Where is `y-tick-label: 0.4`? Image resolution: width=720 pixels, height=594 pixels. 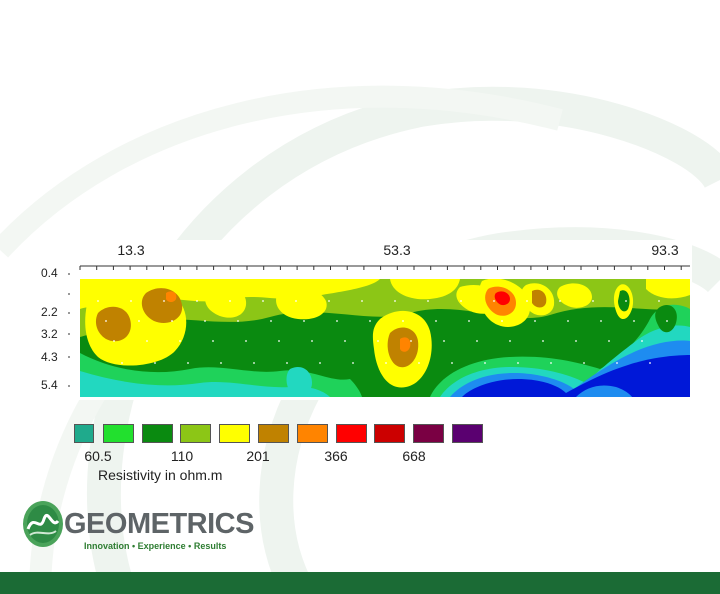 y-tick-label: 0.4 is located at coordinates (49, 273).